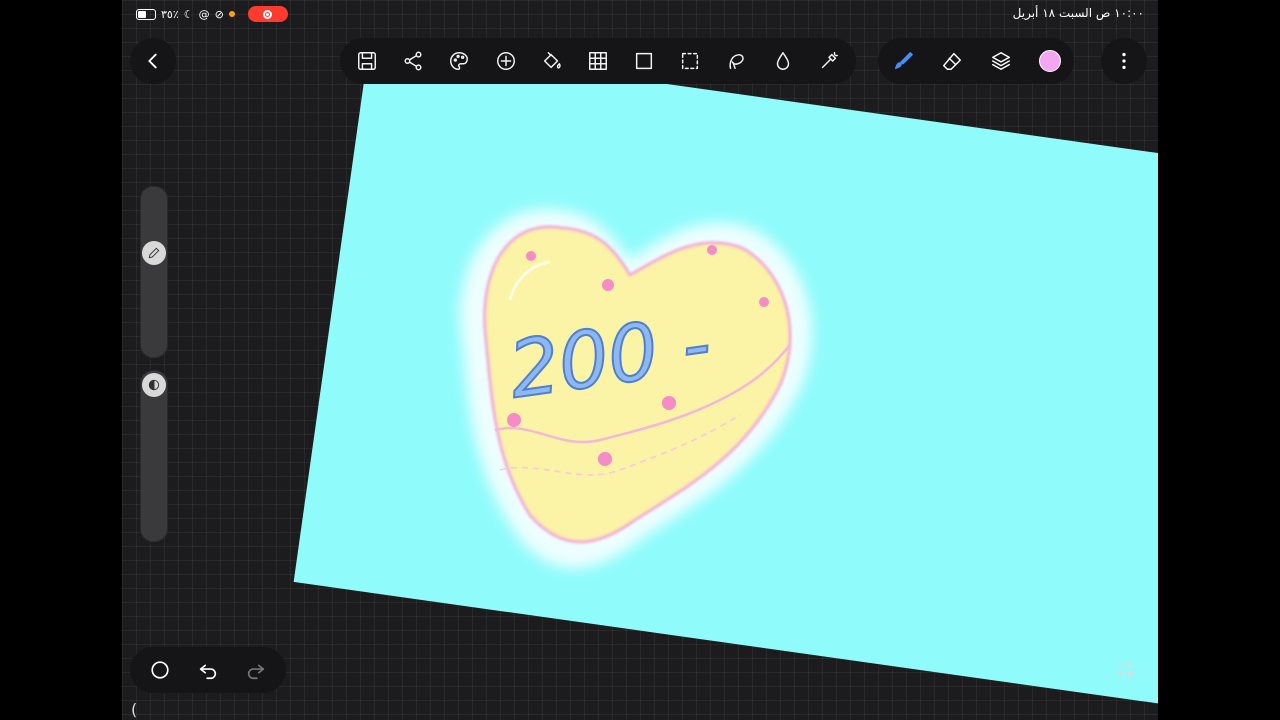 The image size is (1280, 720). I want to click on liquify-button, so click(783, 61).